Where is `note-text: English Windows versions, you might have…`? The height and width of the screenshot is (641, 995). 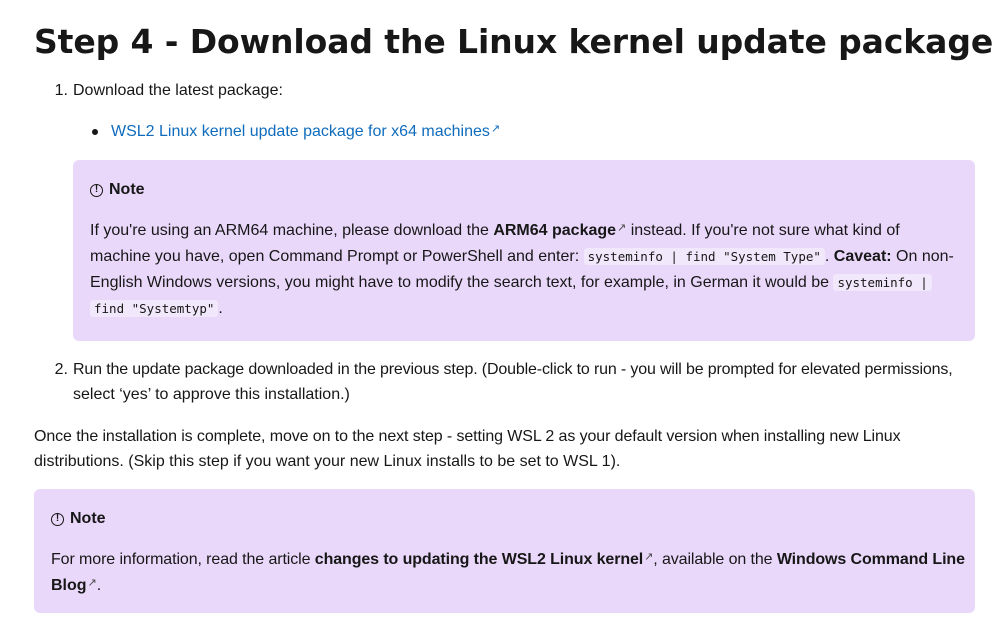 note-text: English Windows versions, you might have… is located at coordinates (462, 282).